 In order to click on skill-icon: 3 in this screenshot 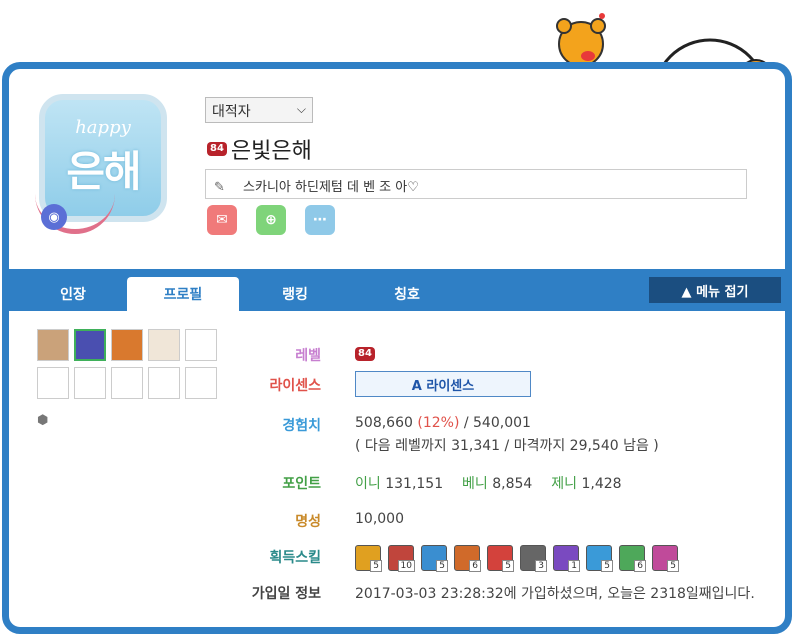, I will do `click(533, 558)`.